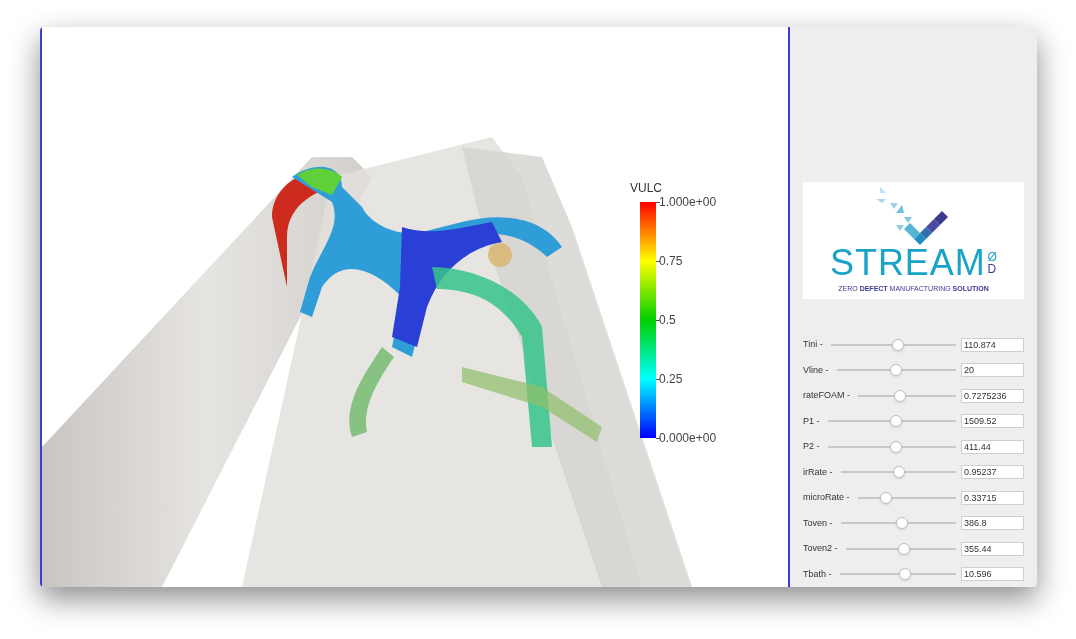 This screenshot has width=1076, height=639. I want to click on colorbar-label: 1.000e+00, so click(688, 202).